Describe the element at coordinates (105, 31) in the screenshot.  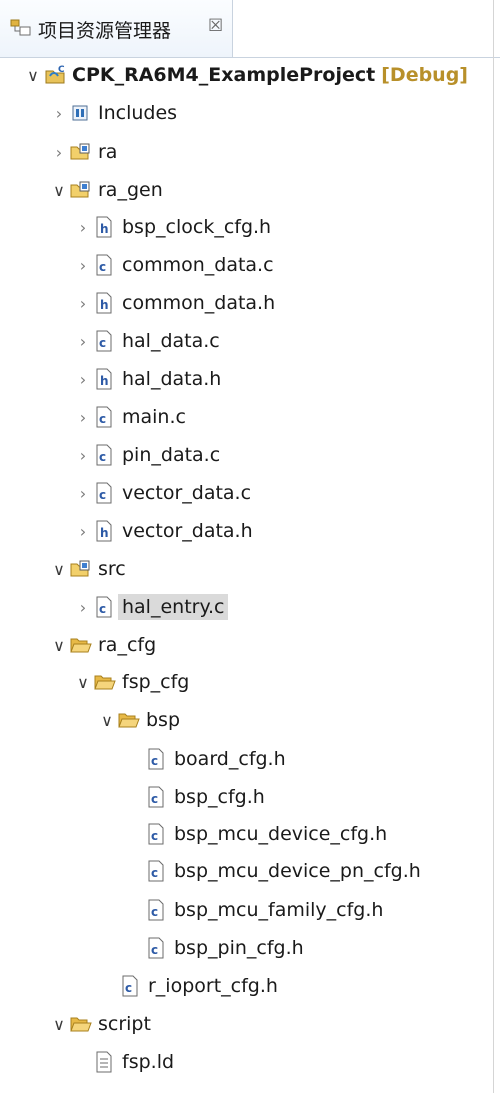
I see `view-title: 项目资源管理器` at that location.